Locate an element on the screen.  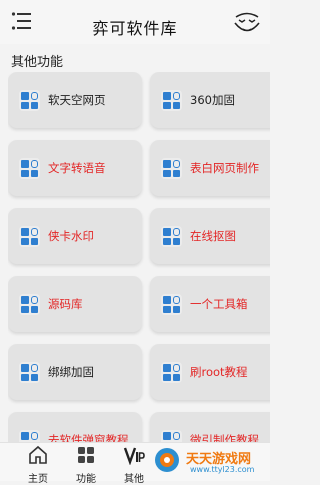
tool-card: 绑绑加固 is located at coordinates (75, 372).